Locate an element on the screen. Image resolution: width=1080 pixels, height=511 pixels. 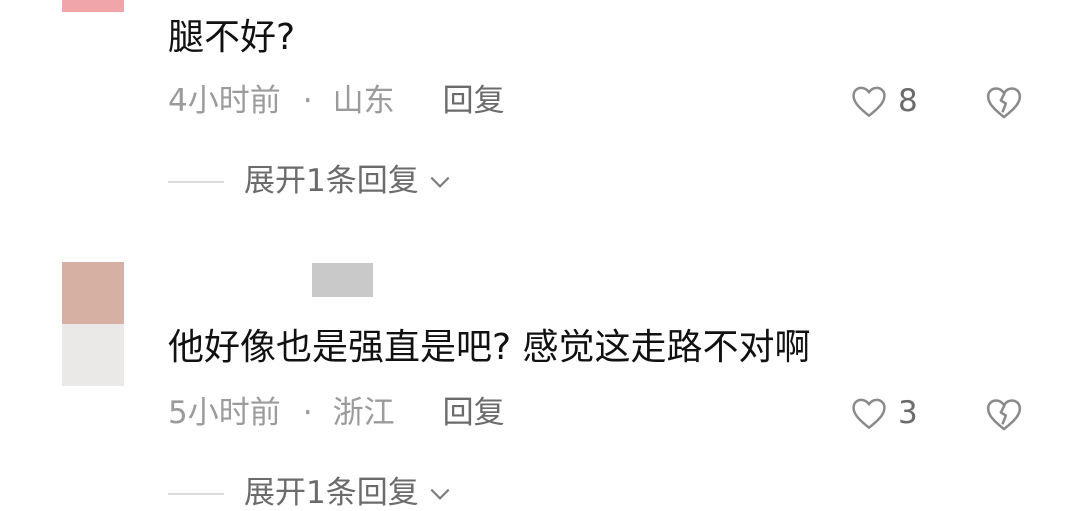
comment-location: 浙江 is located at coordinates (363, 413).